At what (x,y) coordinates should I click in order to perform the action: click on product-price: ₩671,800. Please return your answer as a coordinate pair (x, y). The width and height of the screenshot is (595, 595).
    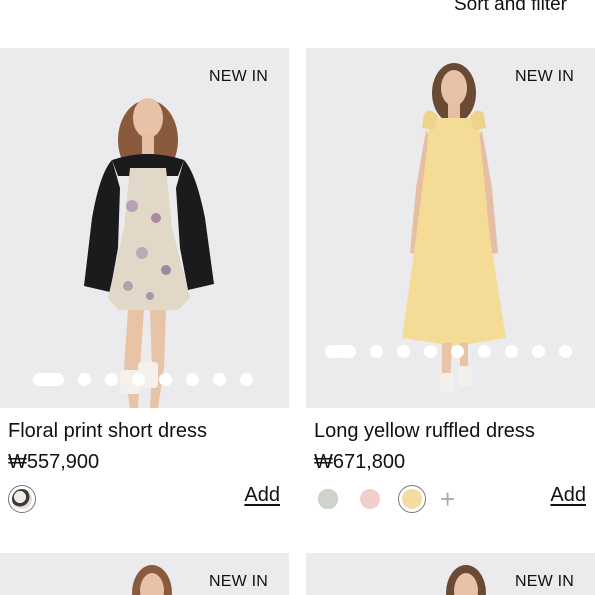
    Looking at the image, I should click on (360, 462).